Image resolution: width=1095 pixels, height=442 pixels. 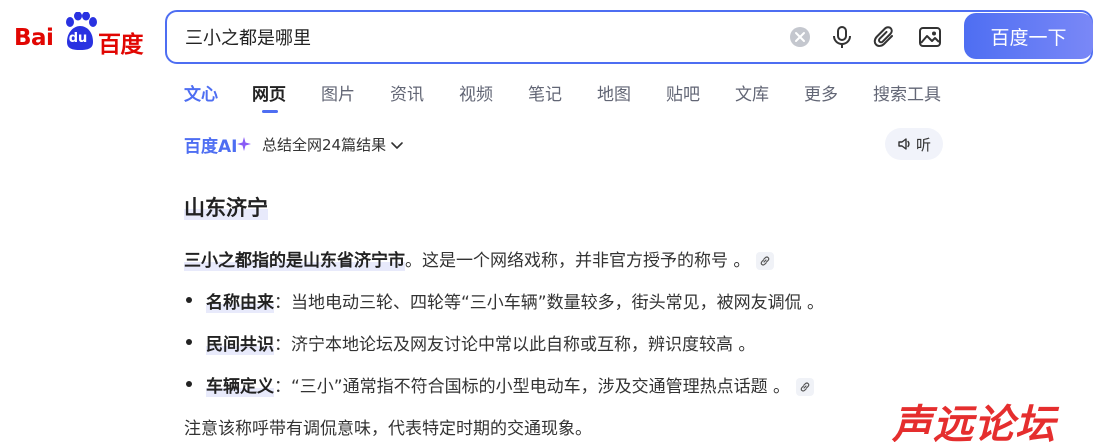 What do you see at coordinates (324, 145) in the screenshot?
I see `ai-summary-label: 总结全网24篇结果` at bounding box center [324, 145].